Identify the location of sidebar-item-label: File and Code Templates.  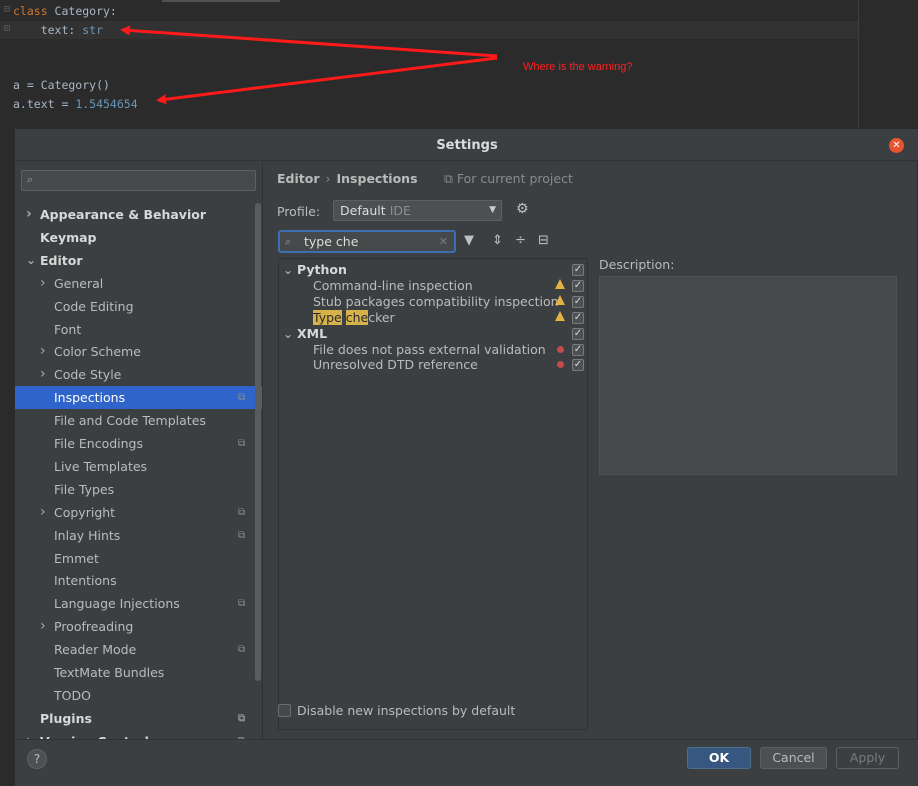
(130, 421).